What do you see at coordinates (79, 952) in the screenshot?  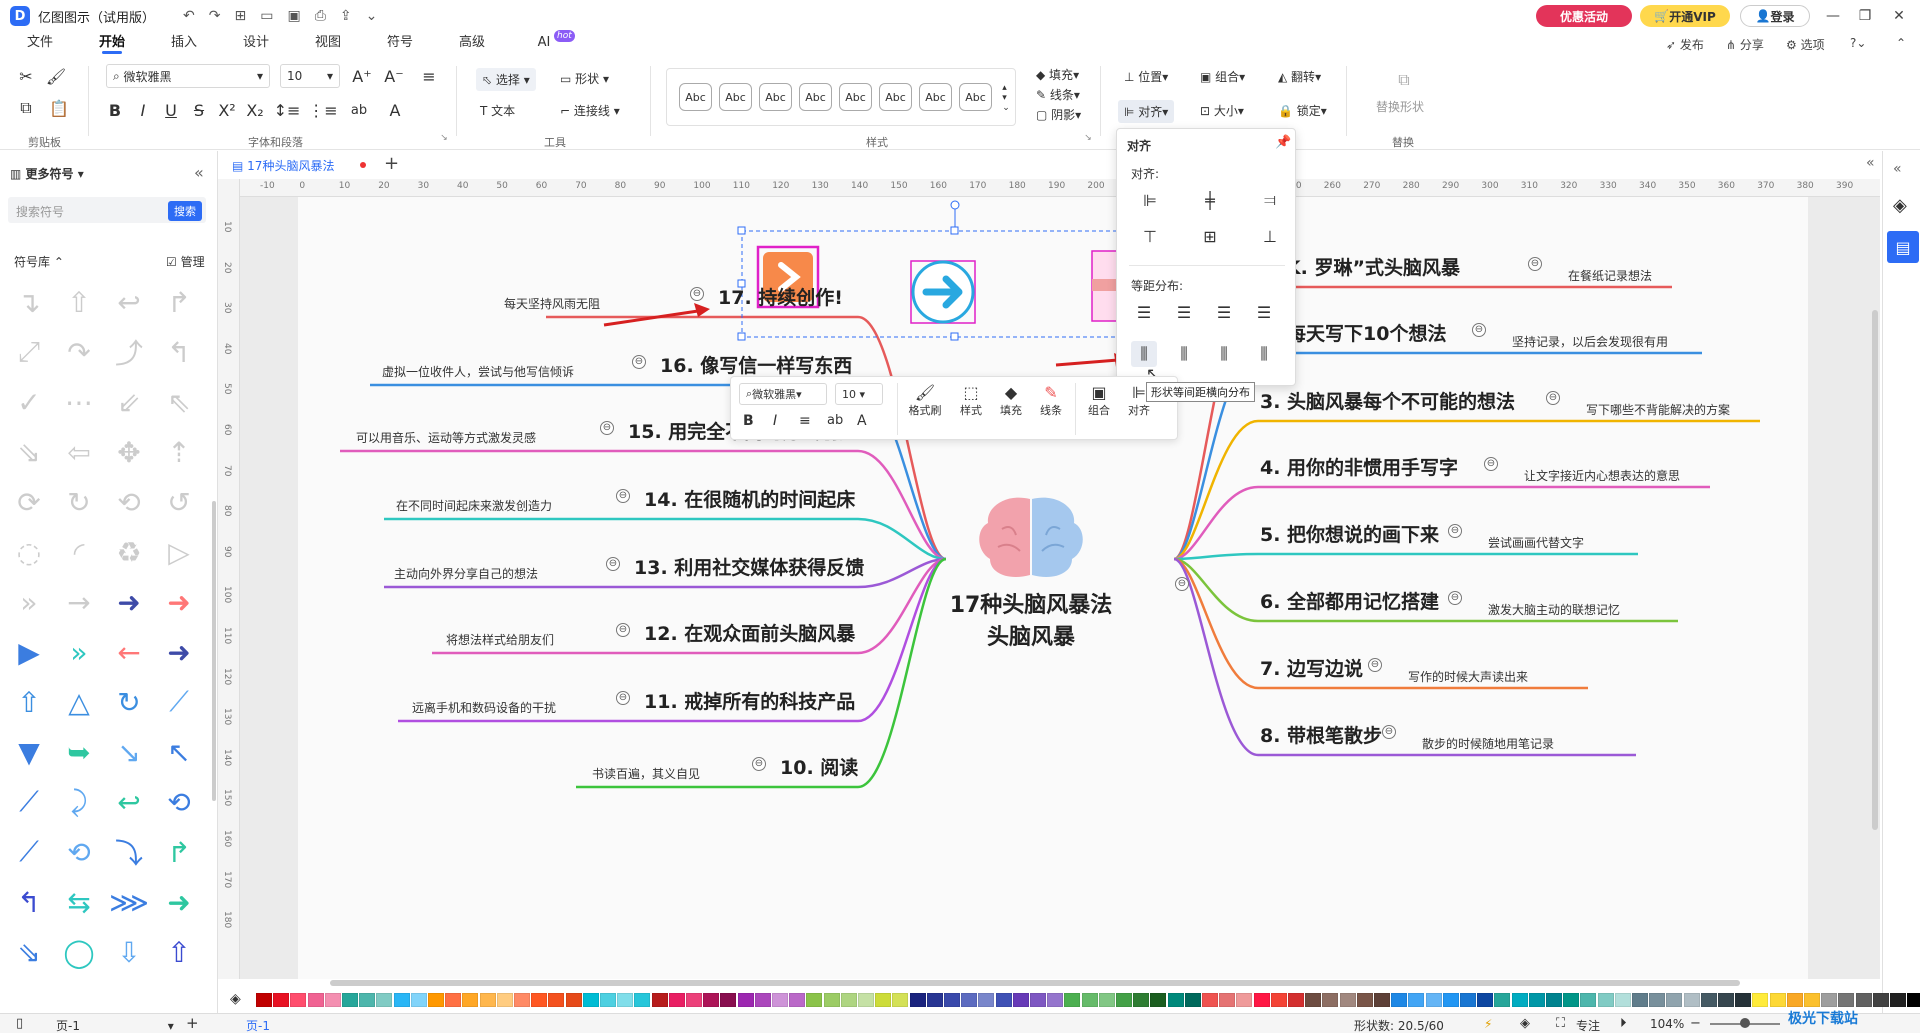 I see `symbol-arrow-icon: ◯` at bounding box center [79, 952].